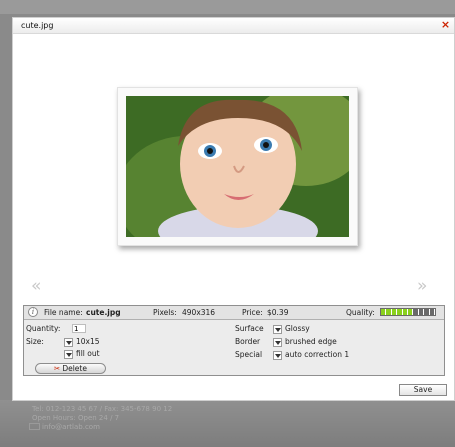 This screenshot has height=447, width=455. I want to click on dialog-titlebar: cute.jpg ×, so click(233, 26).